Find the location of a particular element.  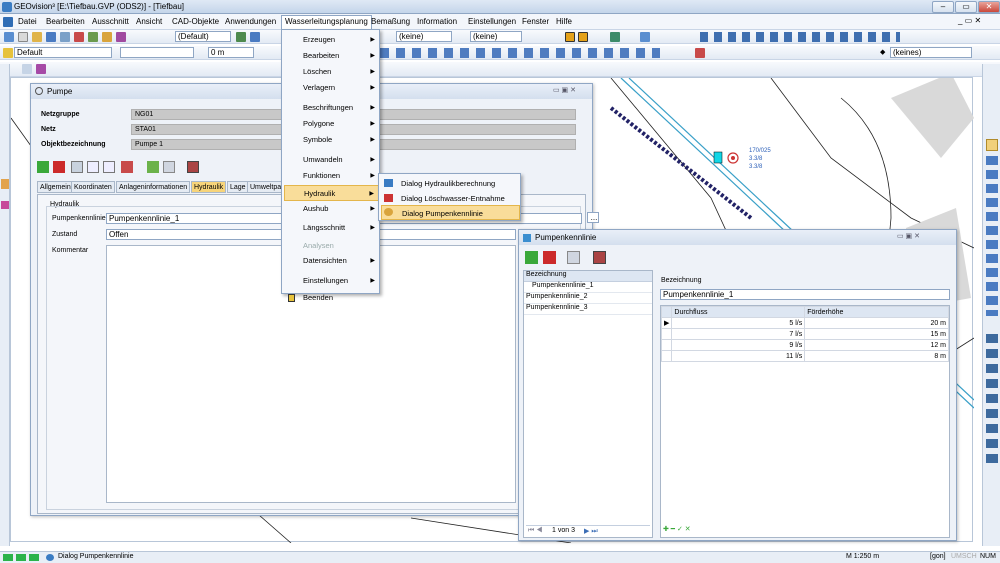

menu-ansicht: Ansicht is located at coordinates (149, 21).